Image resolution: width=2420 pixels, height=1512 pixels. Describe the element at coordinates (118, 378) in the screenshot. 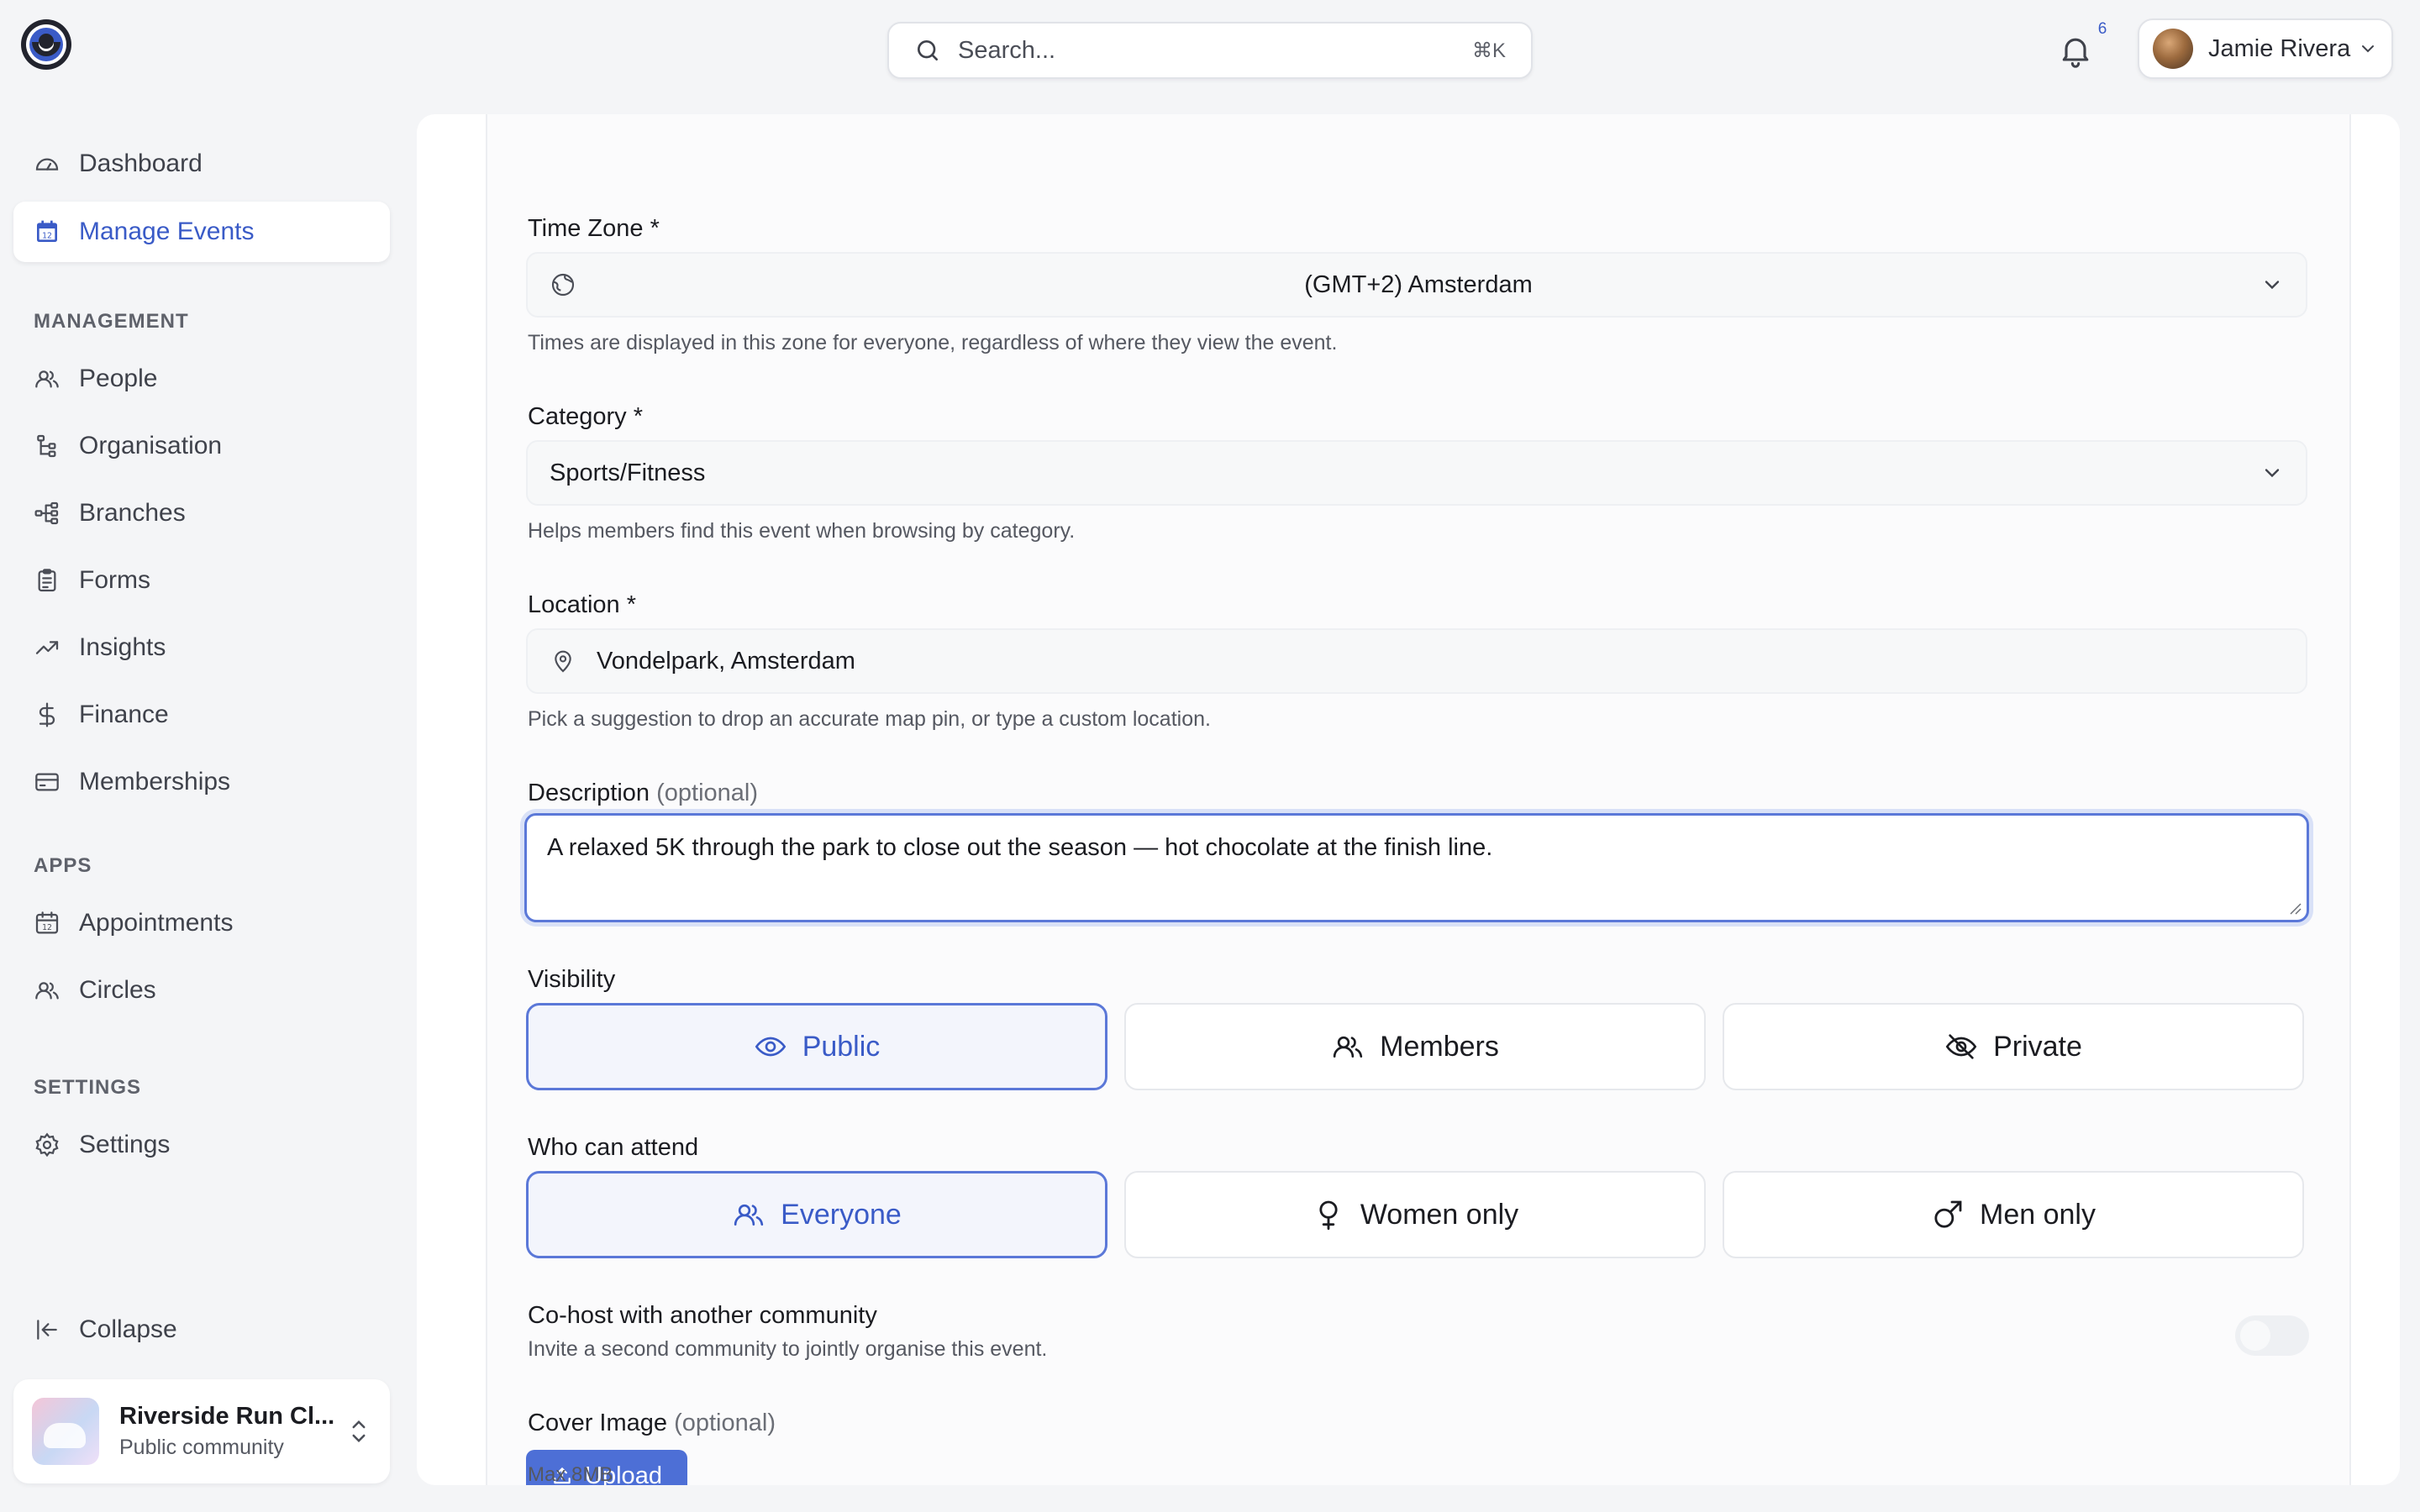

I see `sidebar-item-label: People` at that location.